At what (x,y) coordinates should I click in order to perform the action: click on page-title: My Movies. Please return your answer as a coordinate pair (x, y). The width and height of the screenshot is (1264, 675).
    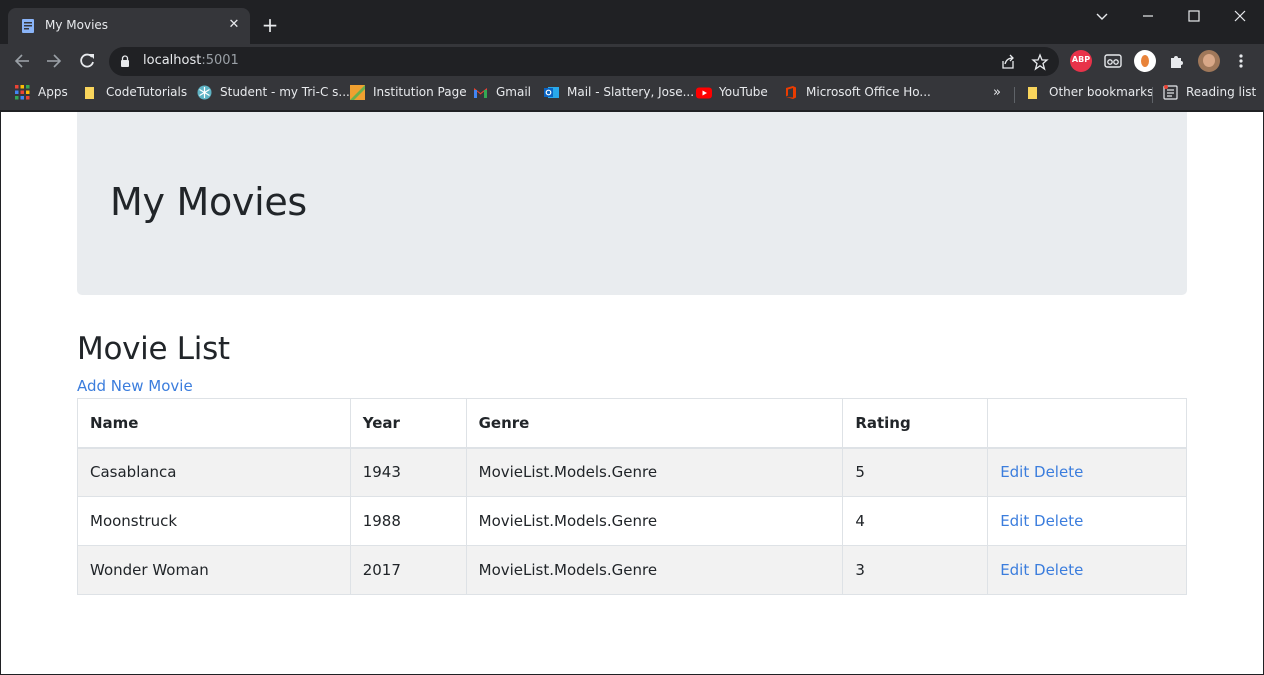
    Looking at the image, I should click on (208, 202).